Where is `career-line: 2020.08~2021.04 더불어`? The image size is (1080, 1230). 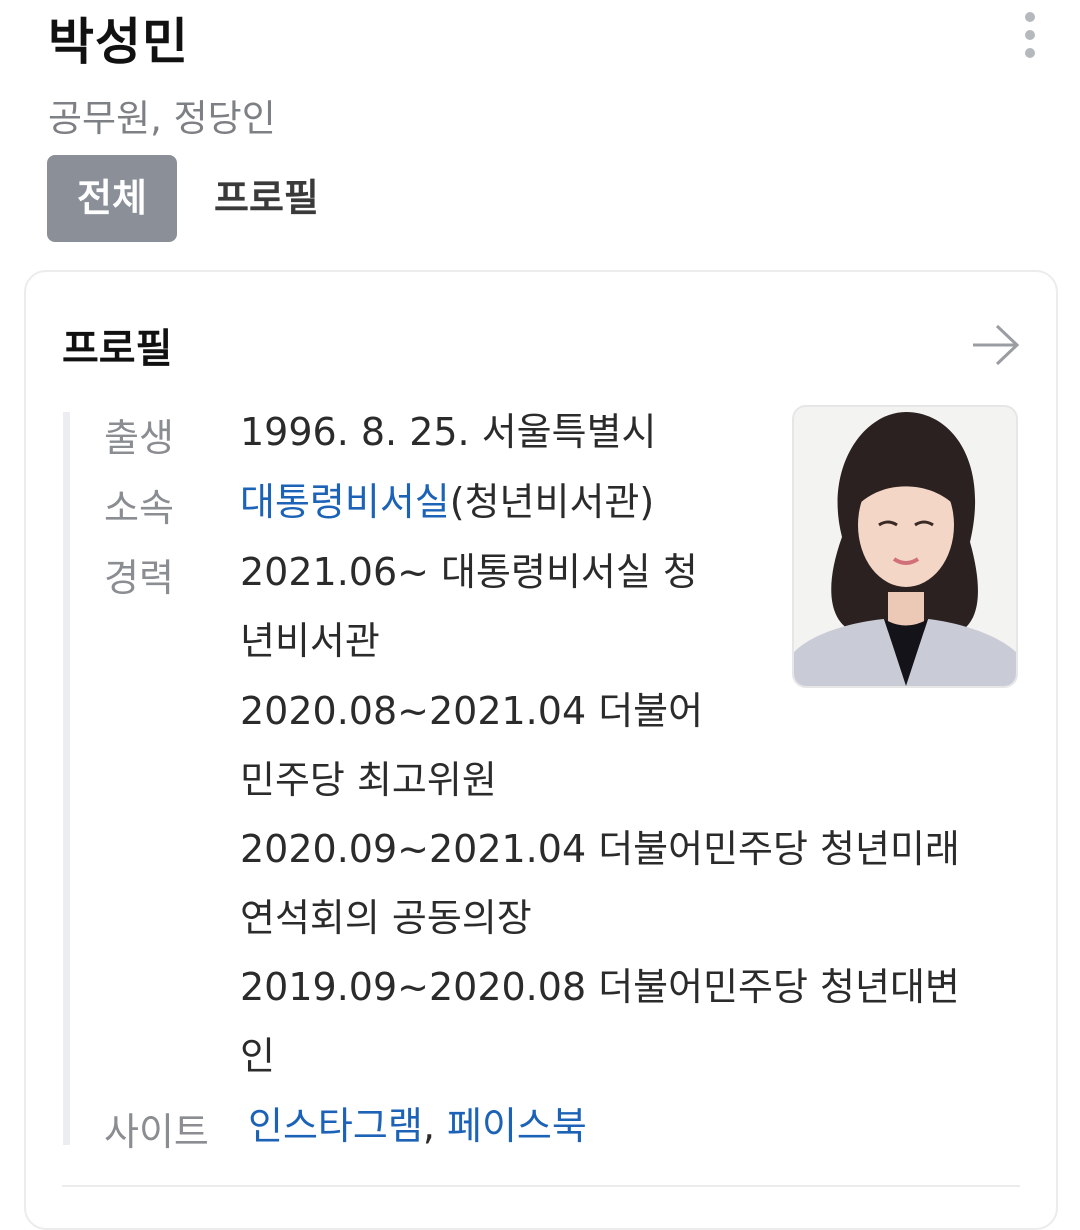
career-line: 2020.08~2021.04 더불어 is located at coordinates (472, 711).